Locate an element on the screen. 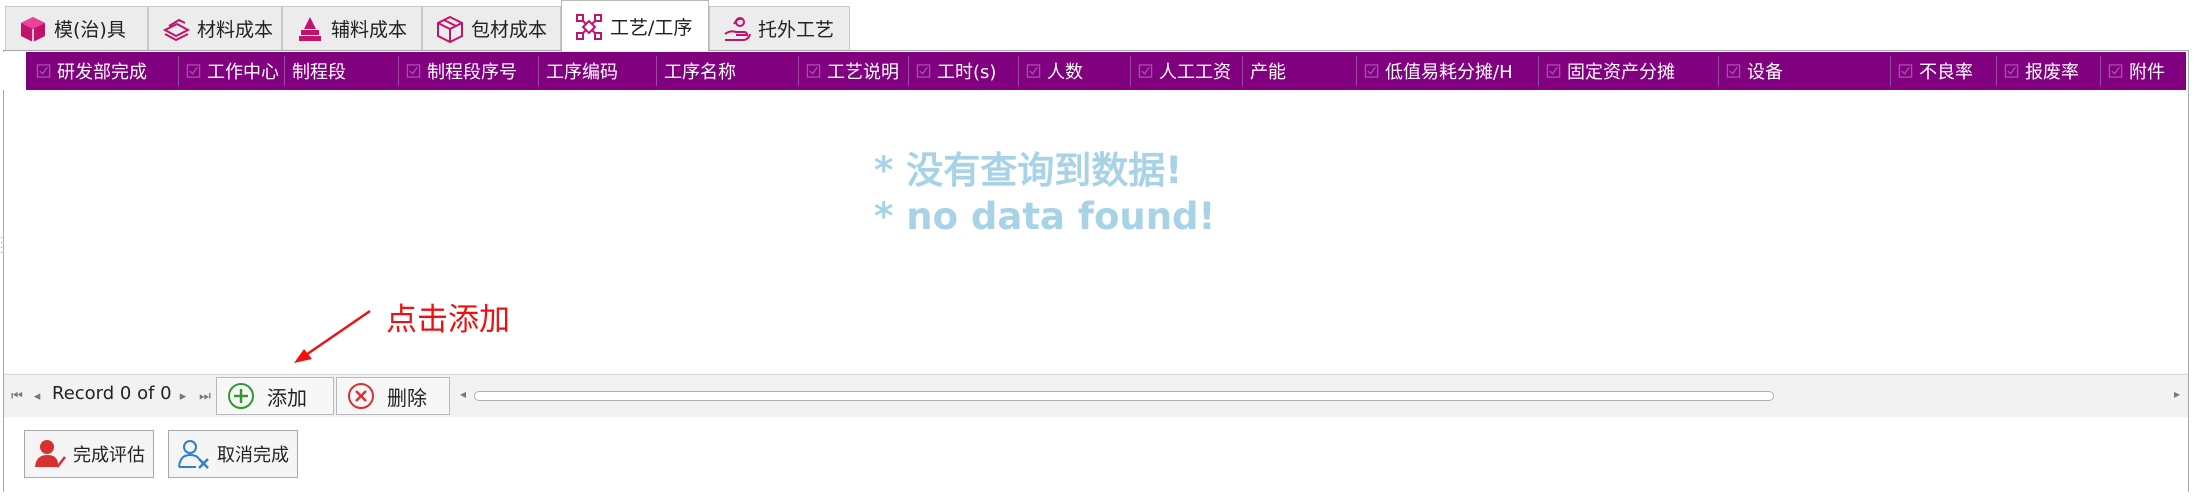 This screenshot has width=2196, height=496. column-header-label: 工作中心 is located at coordinates (243, 72).